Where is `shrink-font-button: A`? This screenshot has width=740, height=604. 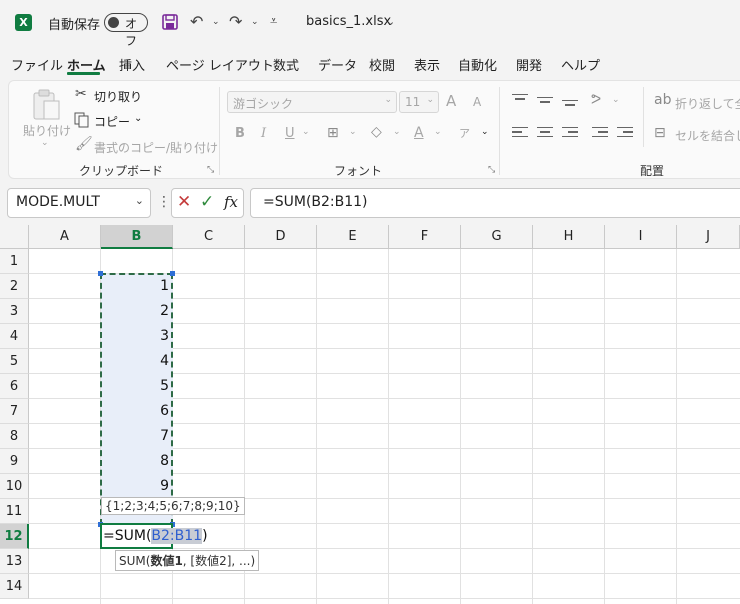 shrink-font-button: A is located at coordinates (477, 102).